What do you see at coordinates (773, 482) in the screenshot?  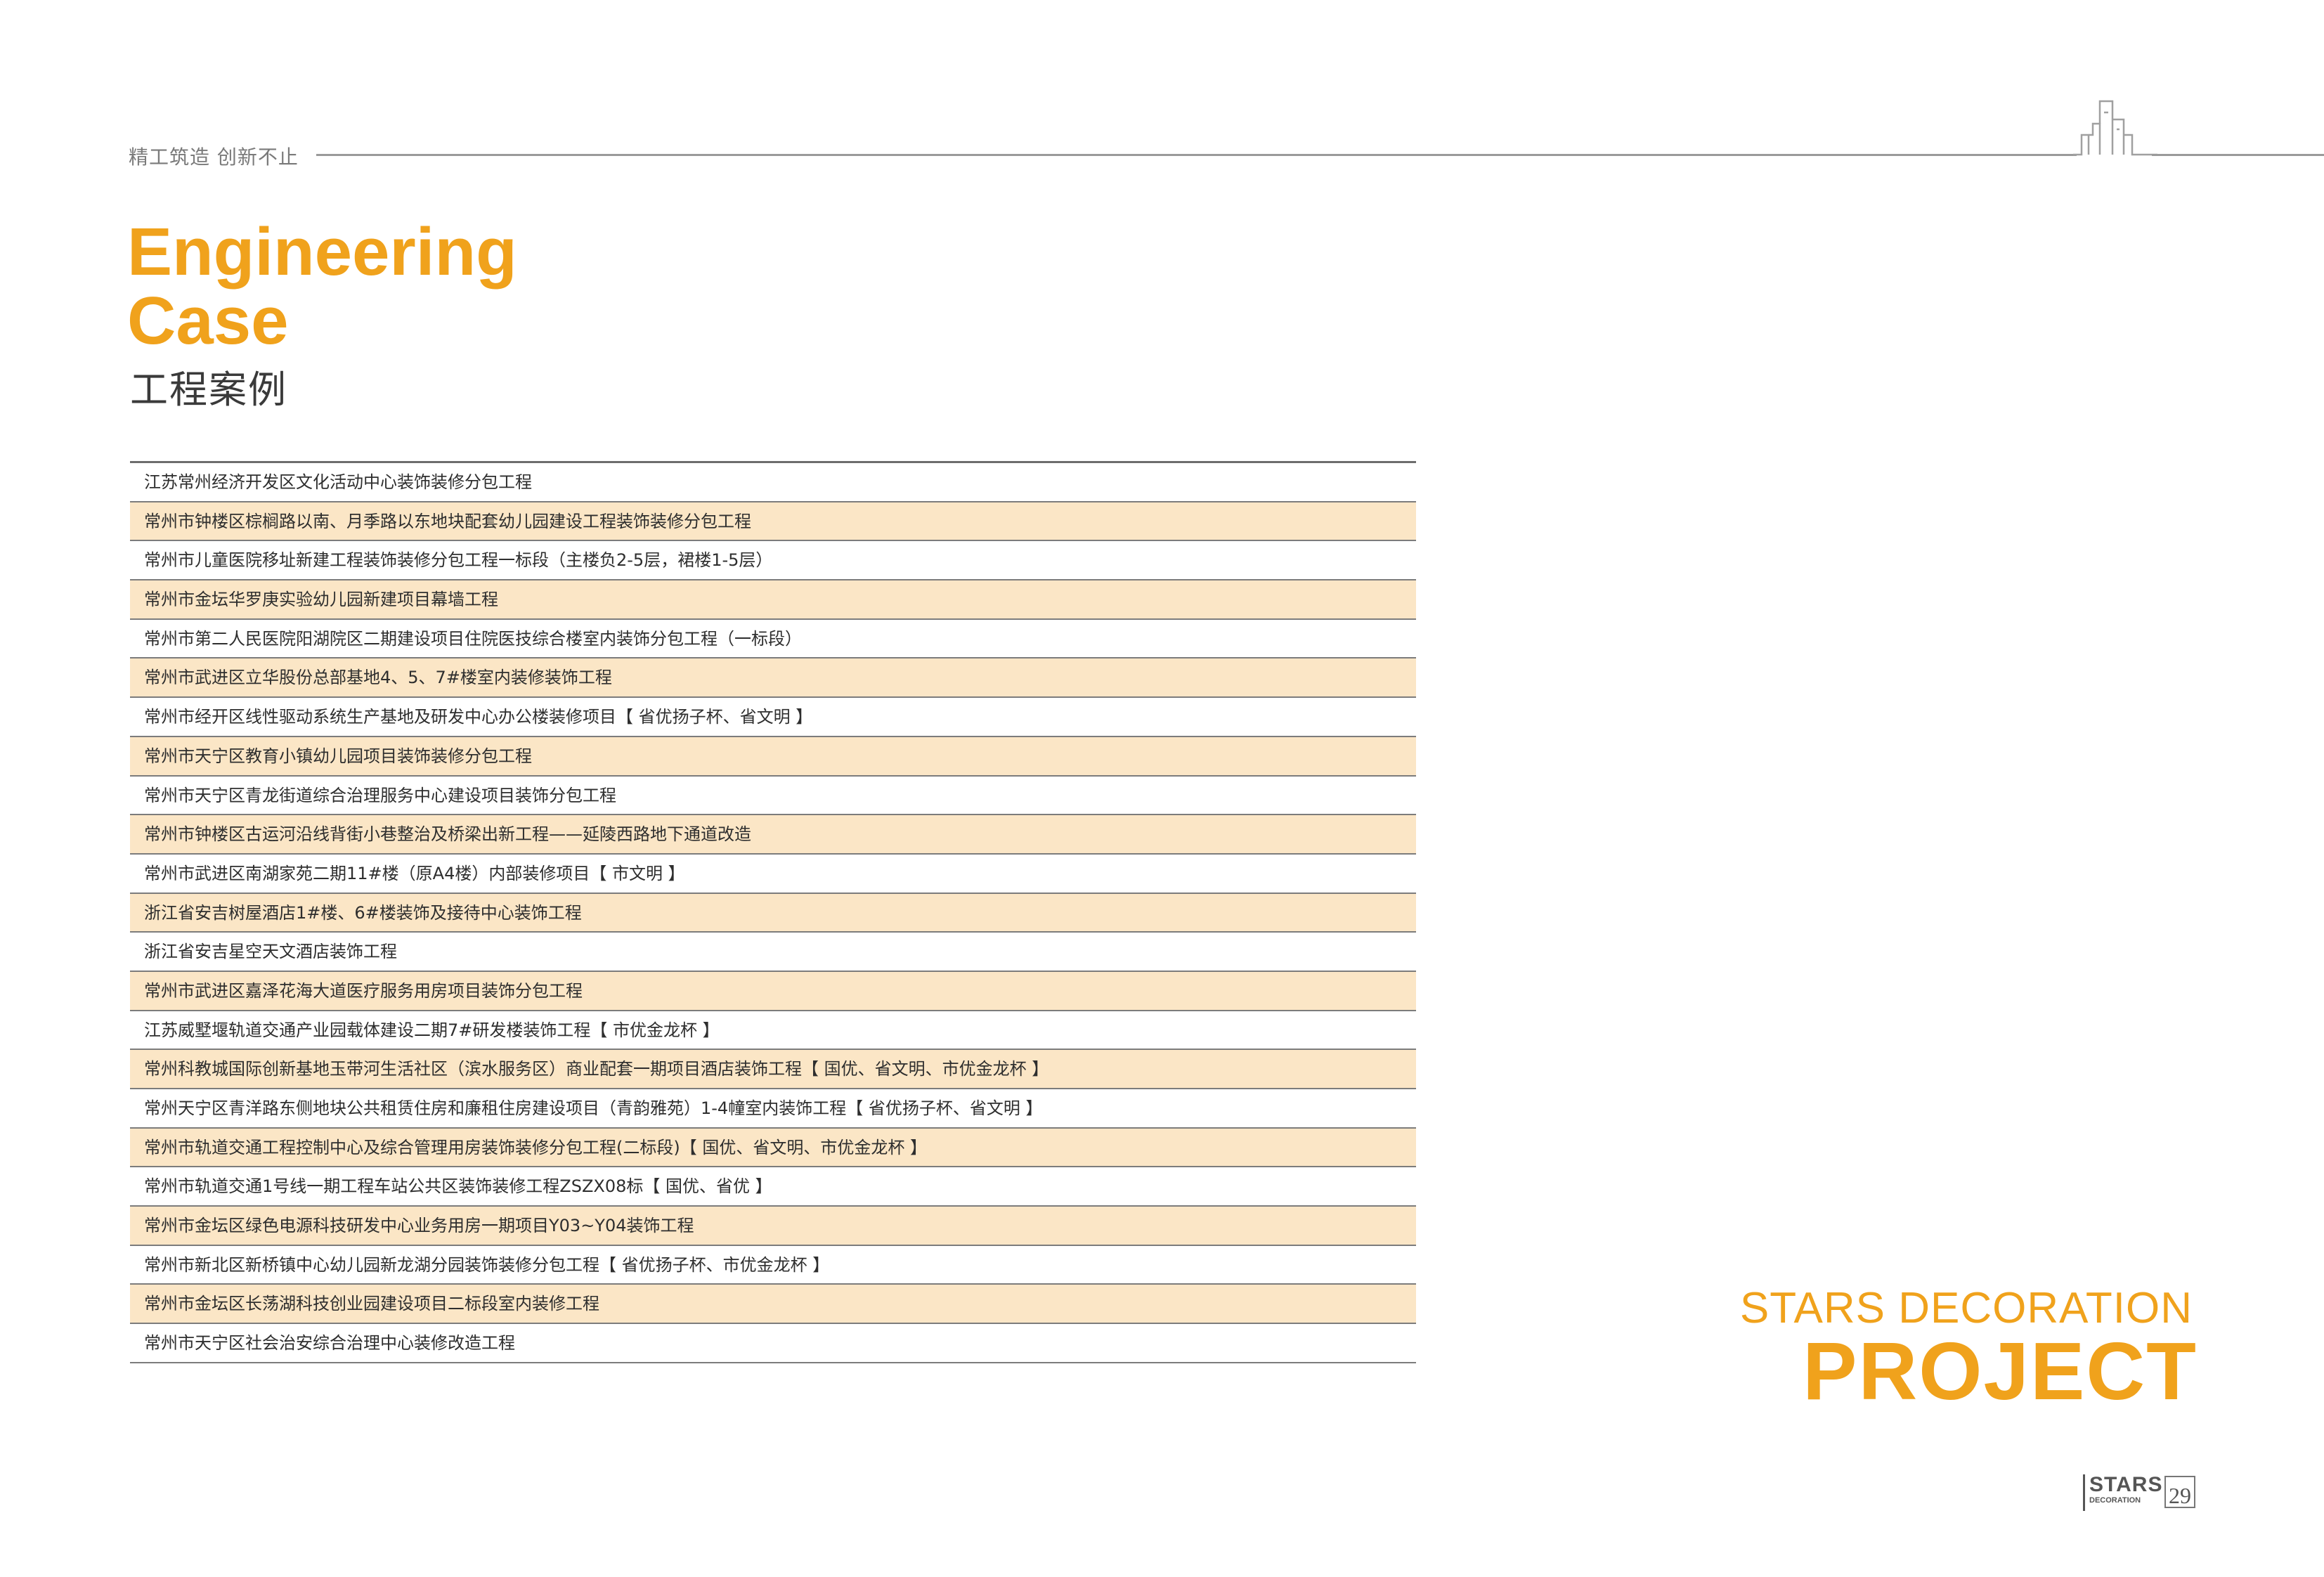 I see `project-row: 江苏常州经济开发区文化活动中心装饰装修分包工程` at bounding box center [773, 482].